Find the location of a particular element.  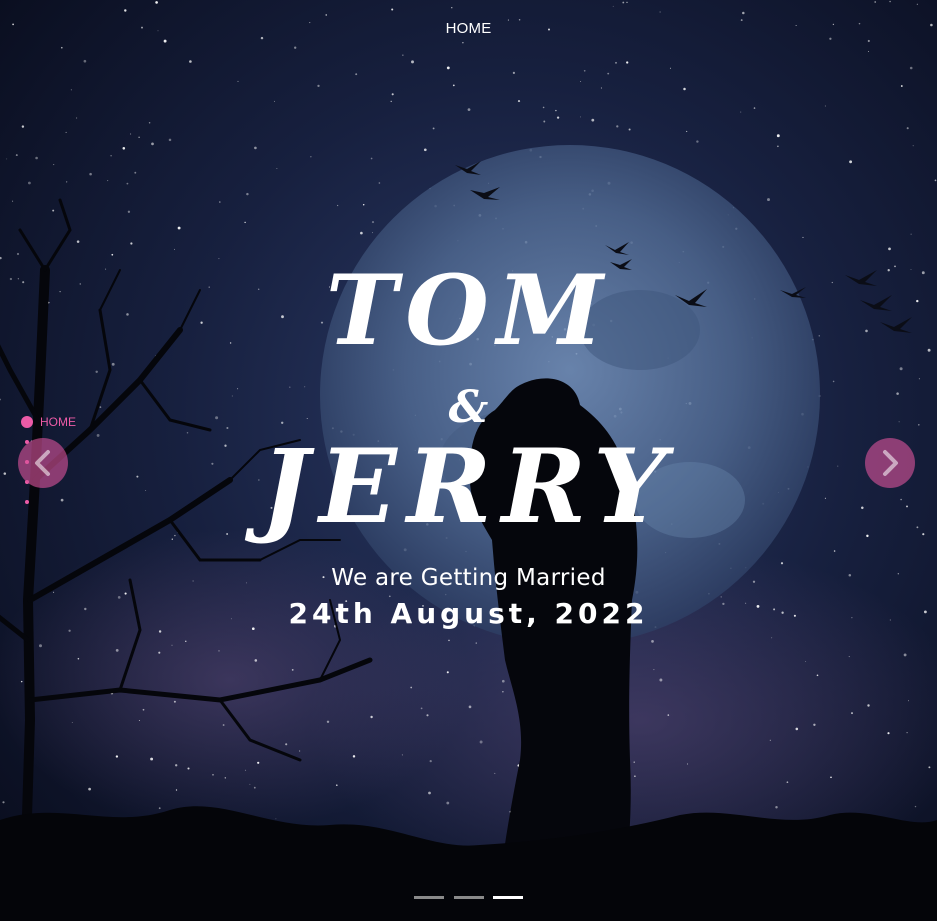

carousel-next-button is located at coordinates (890, 463).